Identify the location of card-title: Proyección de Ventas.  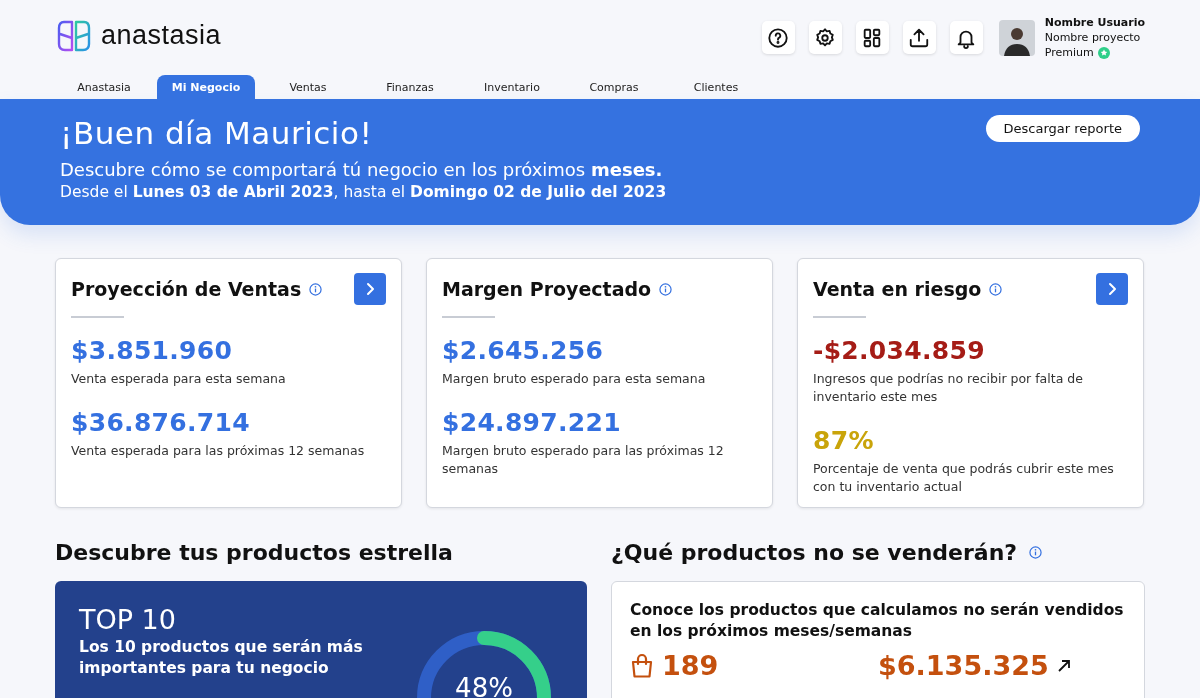
(186, 289).